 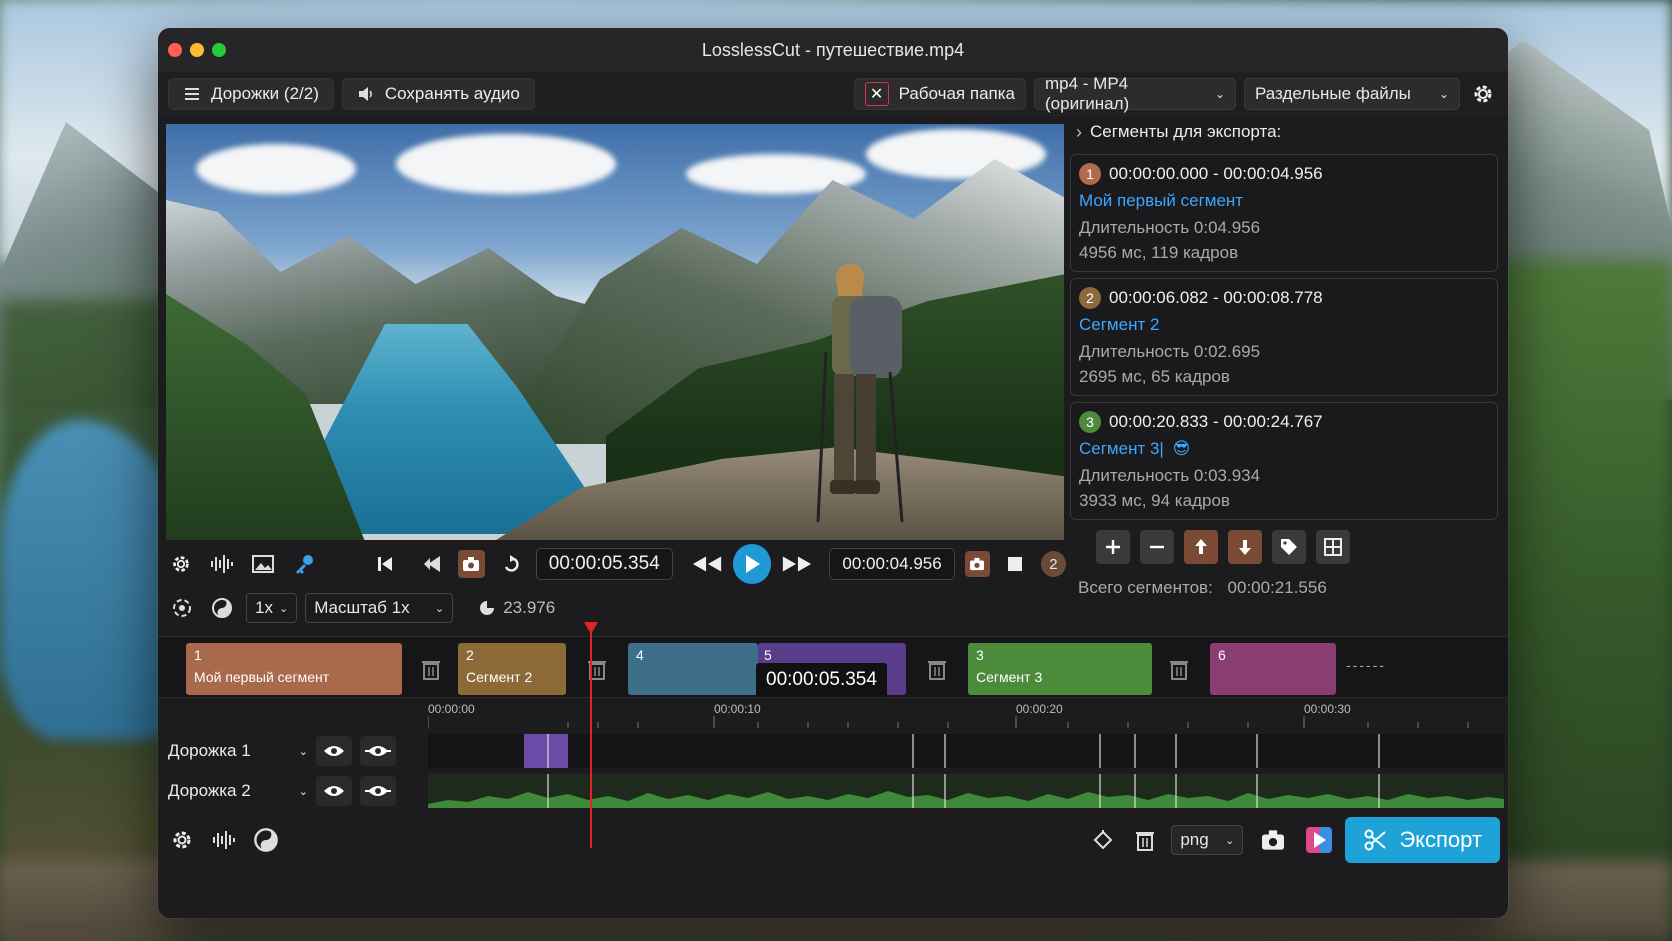 What do you see at coordinates (833, 751) in the screenshot?
I see `track-row: Дорожка 1 ⌄` at bounding box center [833, 751].